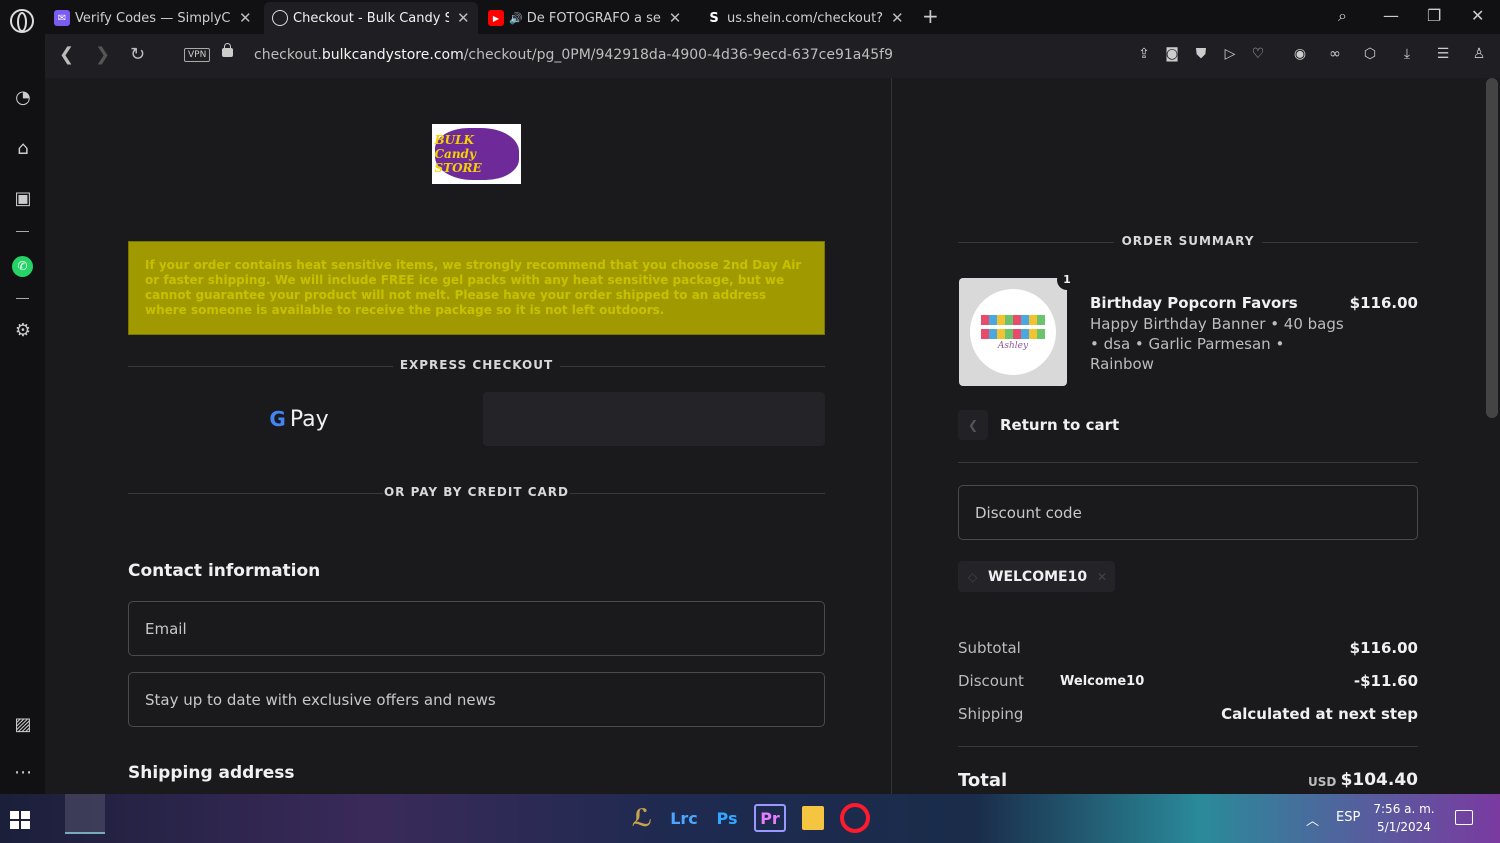 This screenshot has height=843, width=1500. Describe the element at coordinates (1144, 54) in the screenshot. I see `share-icon: ⇪` at that location.